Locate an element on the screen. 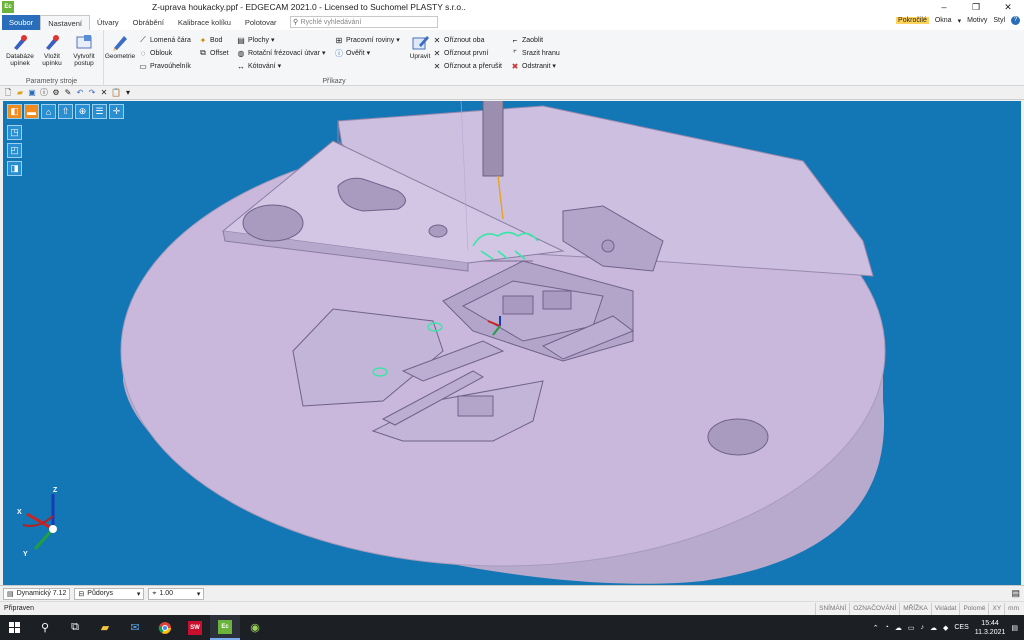 The height and width of the screenshot is (640, 1024). offset-button: ⧉ Offset is located at coordinates (213, 53).